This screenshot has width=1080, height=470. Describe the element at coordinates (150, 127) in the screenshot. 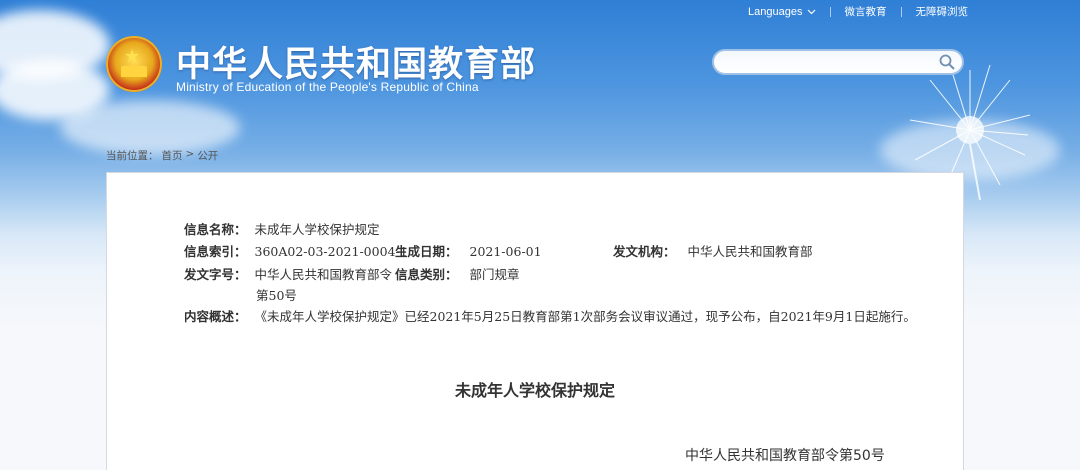

I see `cloud-decoration` at that location.